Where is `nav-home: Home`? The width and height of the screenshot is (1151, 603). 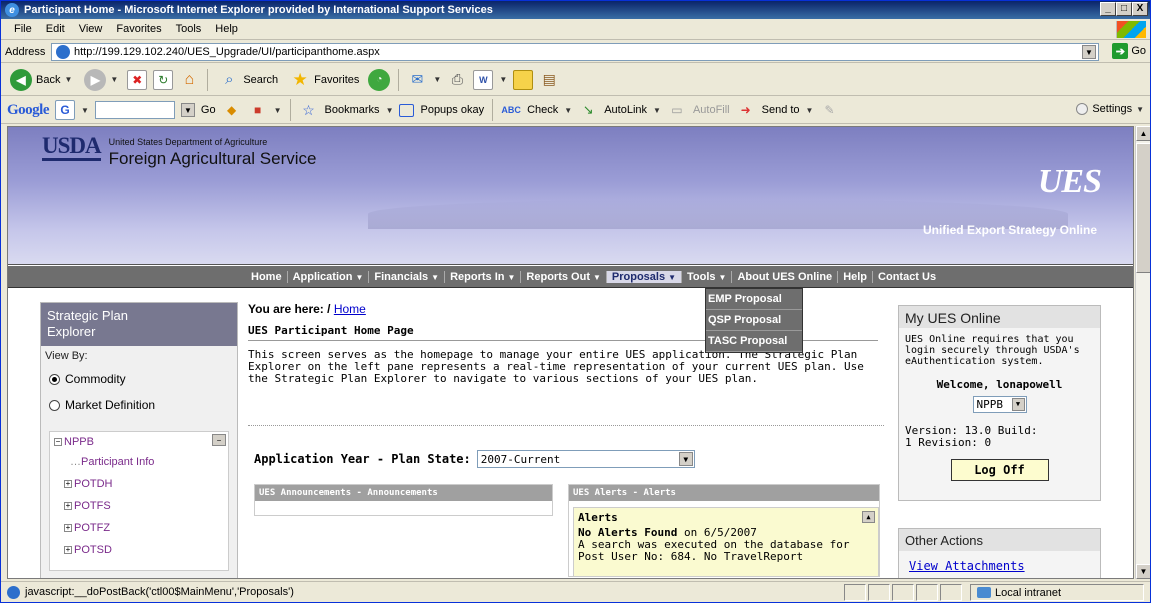
nav-home: Home is located at coordinates (267, 276).